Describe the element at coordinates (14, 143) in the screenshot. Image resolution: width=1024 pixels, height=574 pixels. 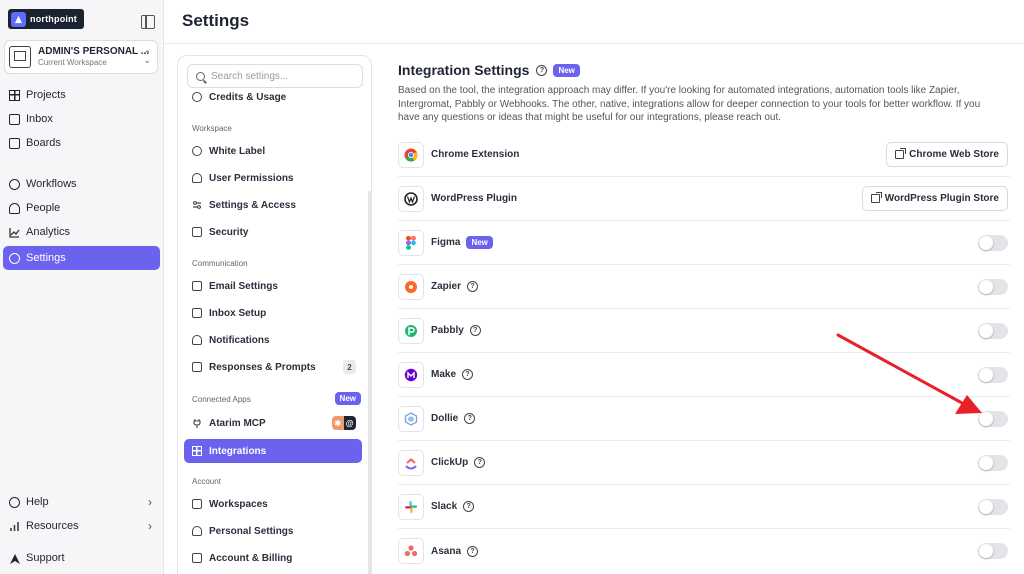
I see `board-icon` at that location.